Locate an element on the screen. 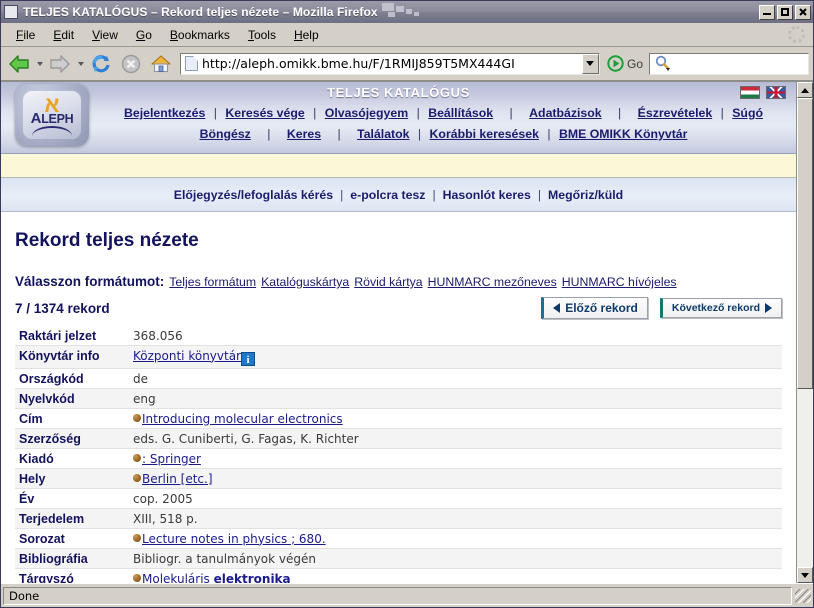 This screenshot has height=608, width=814. nav-link-bongesz: Böngész is located at coordinates (225, 134).